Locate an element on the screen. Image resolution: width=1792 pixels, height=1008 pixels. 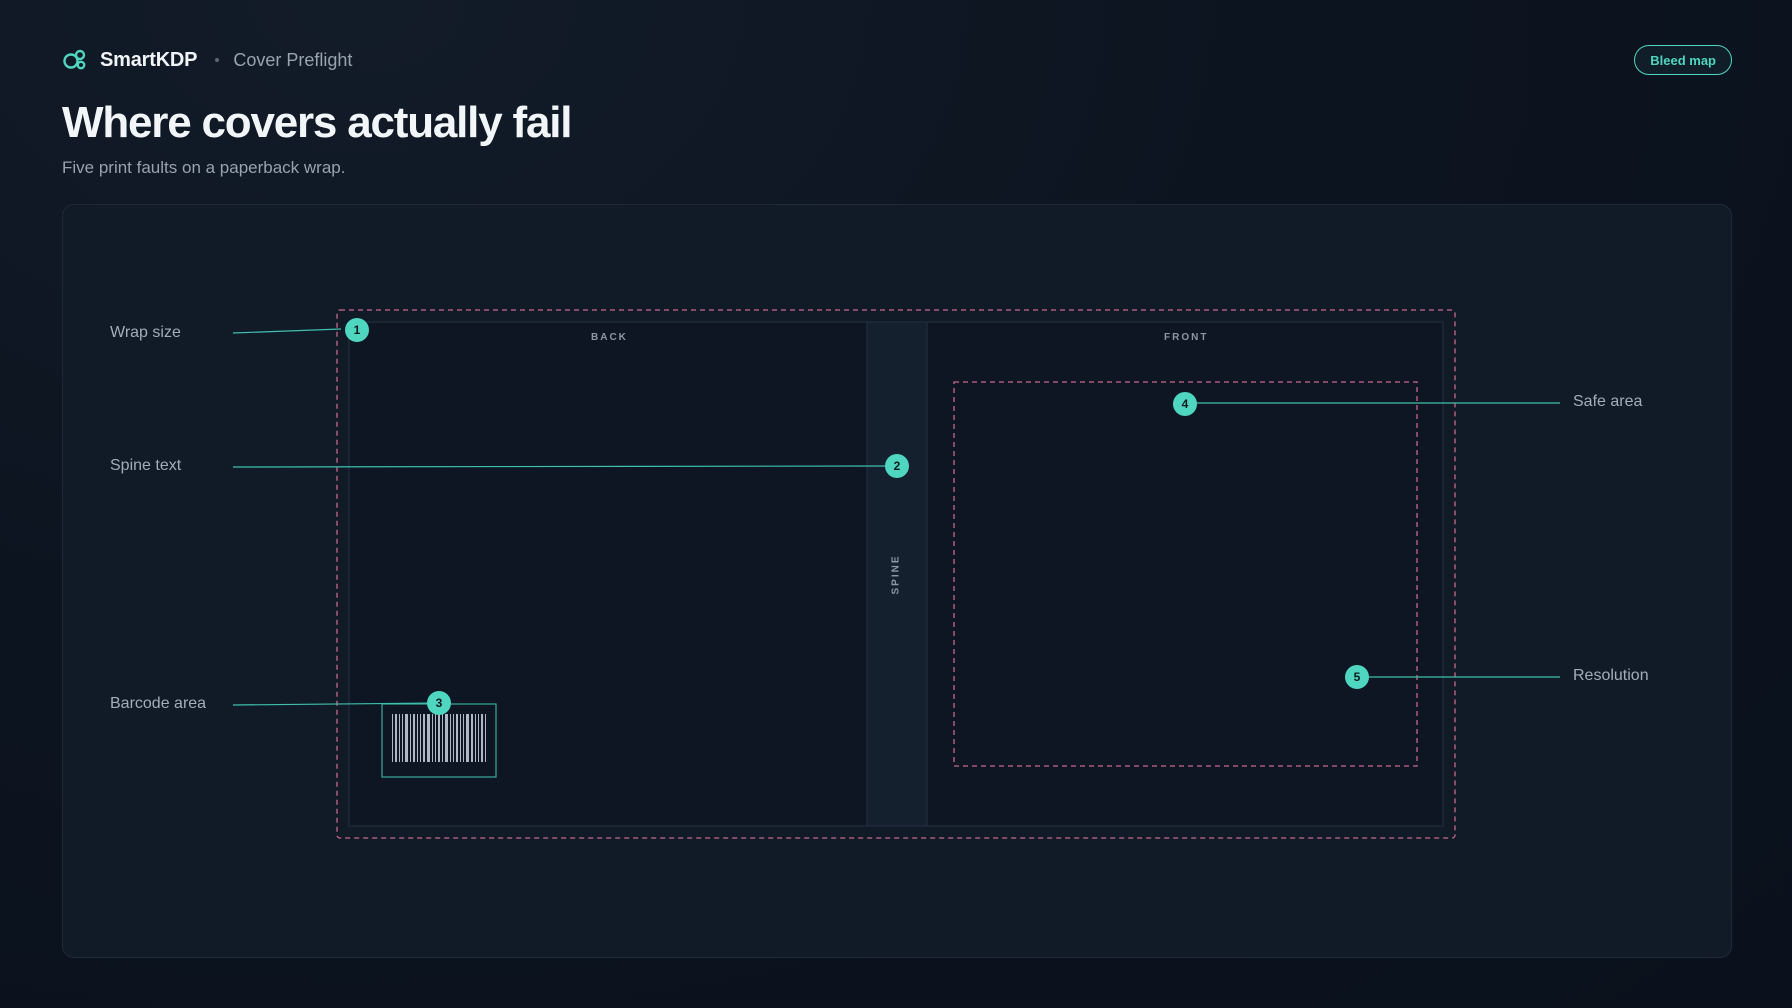
spine-label: SPINE is located at coordinates (896, 574).